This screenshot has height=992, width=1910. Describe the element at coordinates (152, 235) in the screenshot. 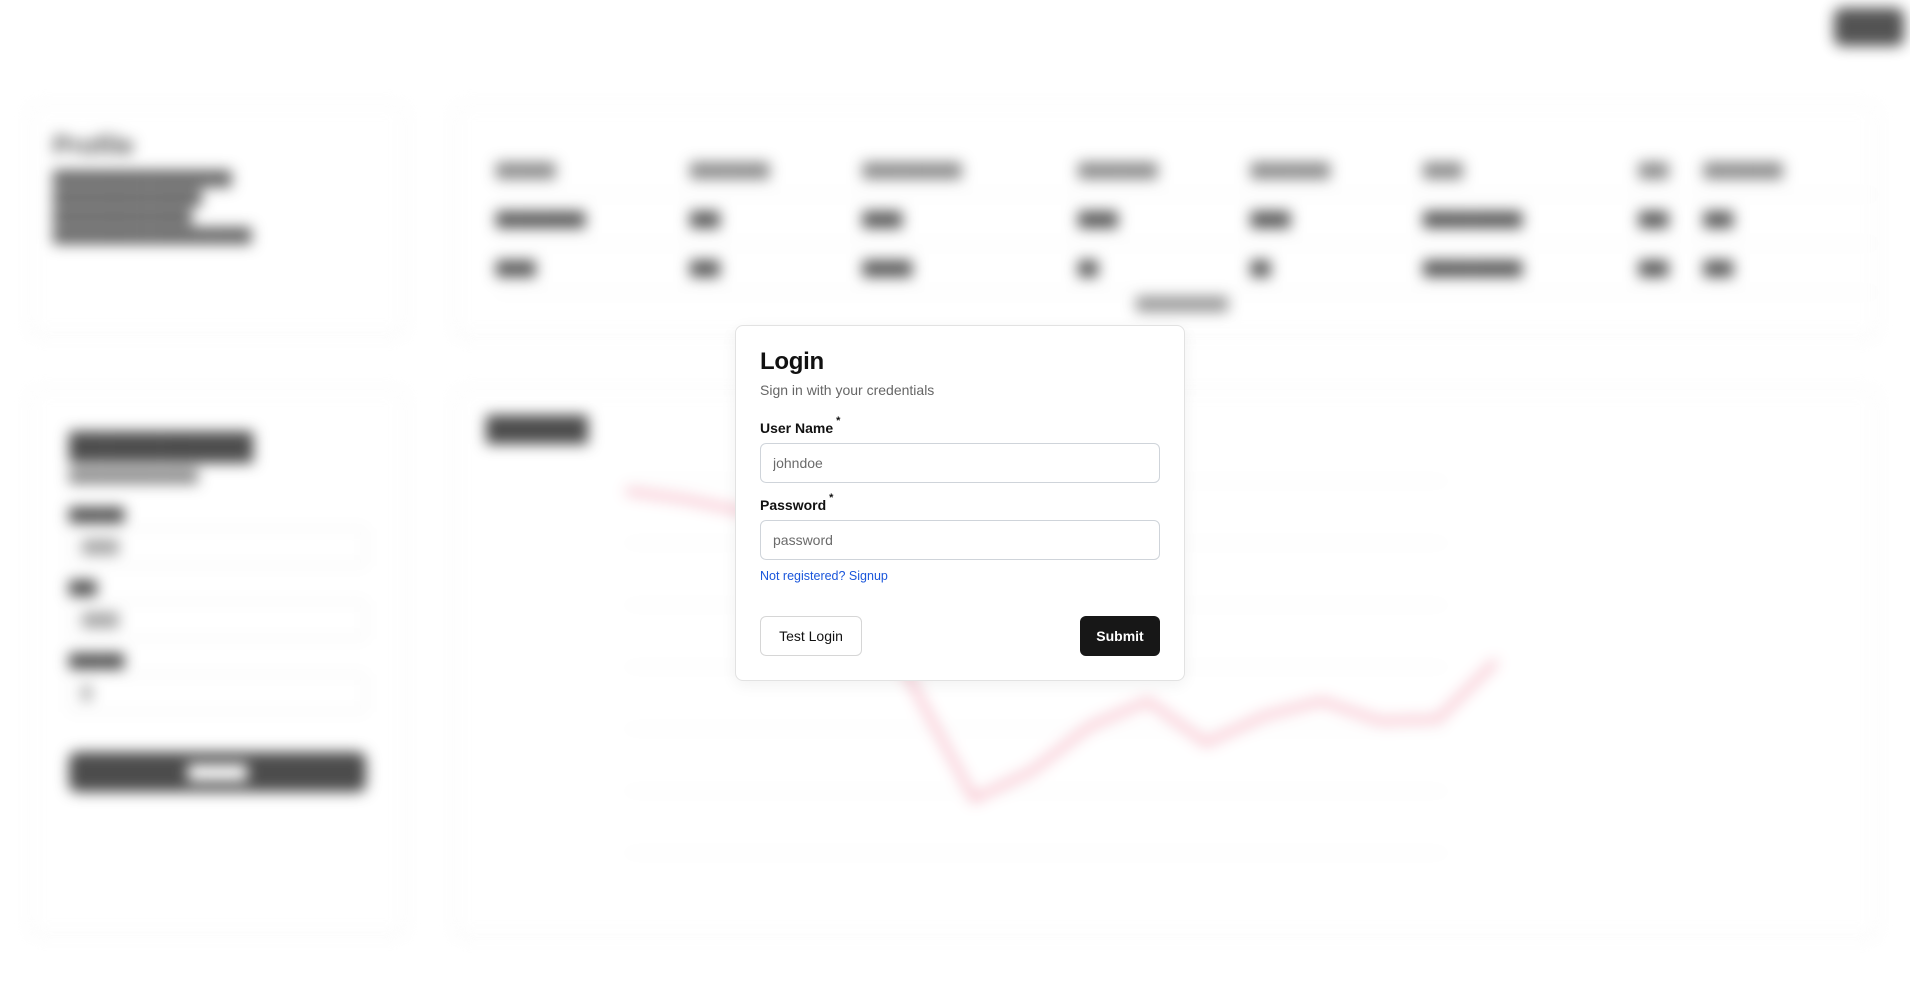

I see `profile-line: ████████████████████` at that location.